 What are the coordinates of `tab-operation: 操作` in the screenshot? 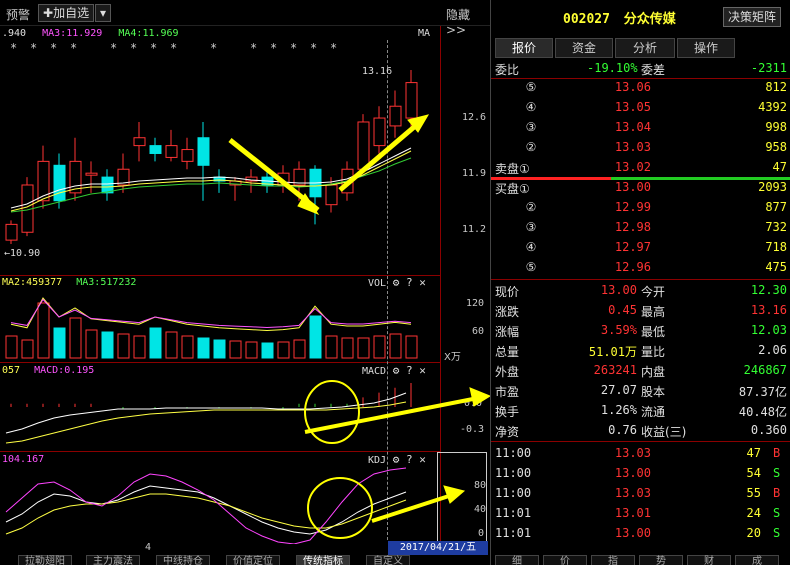 It's located at (706, 48).